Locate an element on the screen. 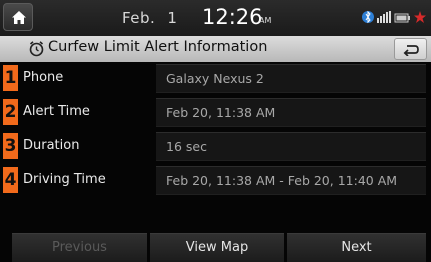  row-phone: 1 Phone Galaxy Nexus 2 is located at coordinates (215, 79).